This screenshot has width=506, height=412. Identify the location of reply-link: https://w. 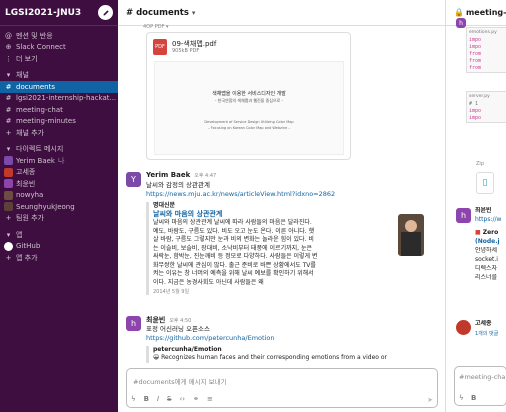
(488, 220).